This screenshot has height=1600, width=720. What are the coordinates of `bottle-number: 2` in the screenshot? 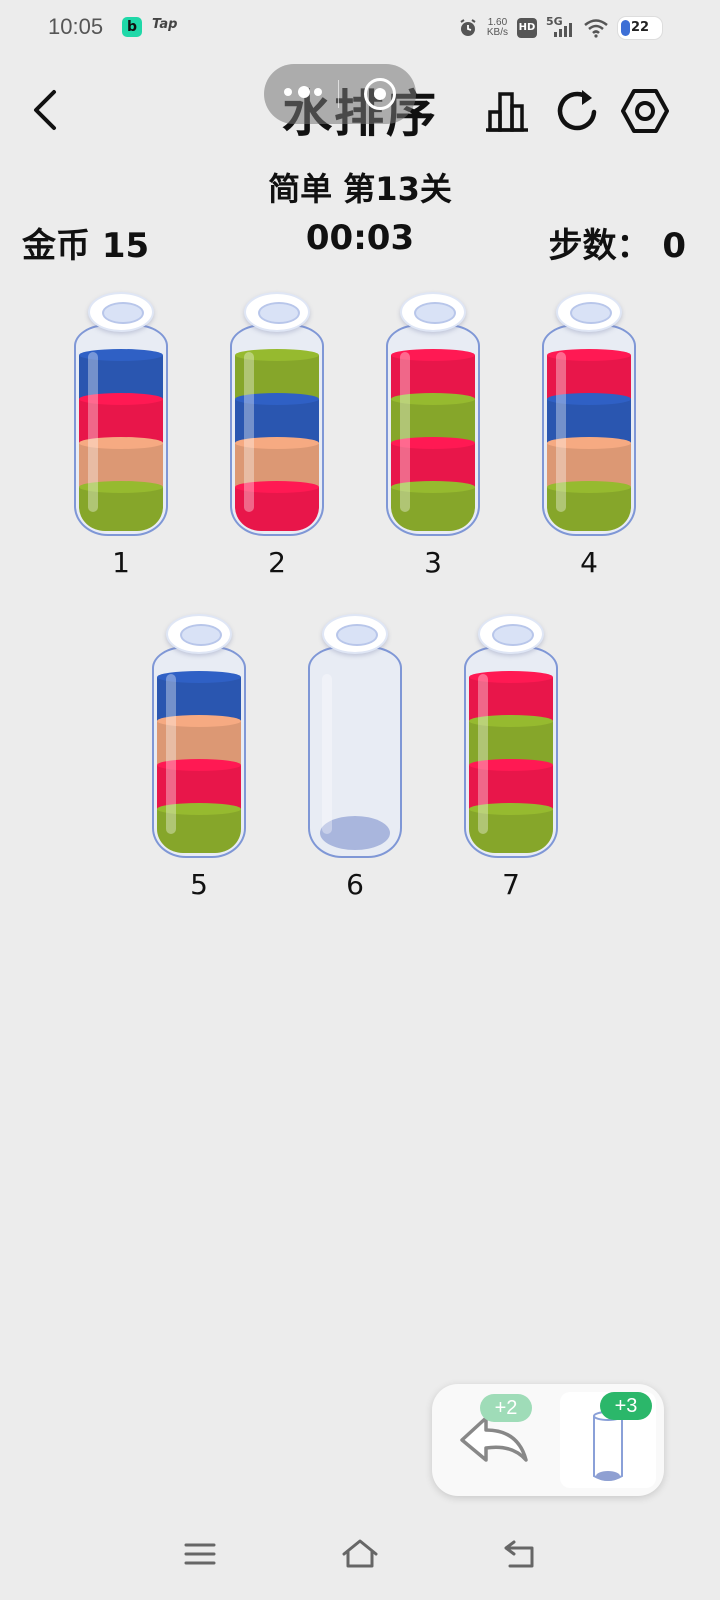 It's located at (277, 562).